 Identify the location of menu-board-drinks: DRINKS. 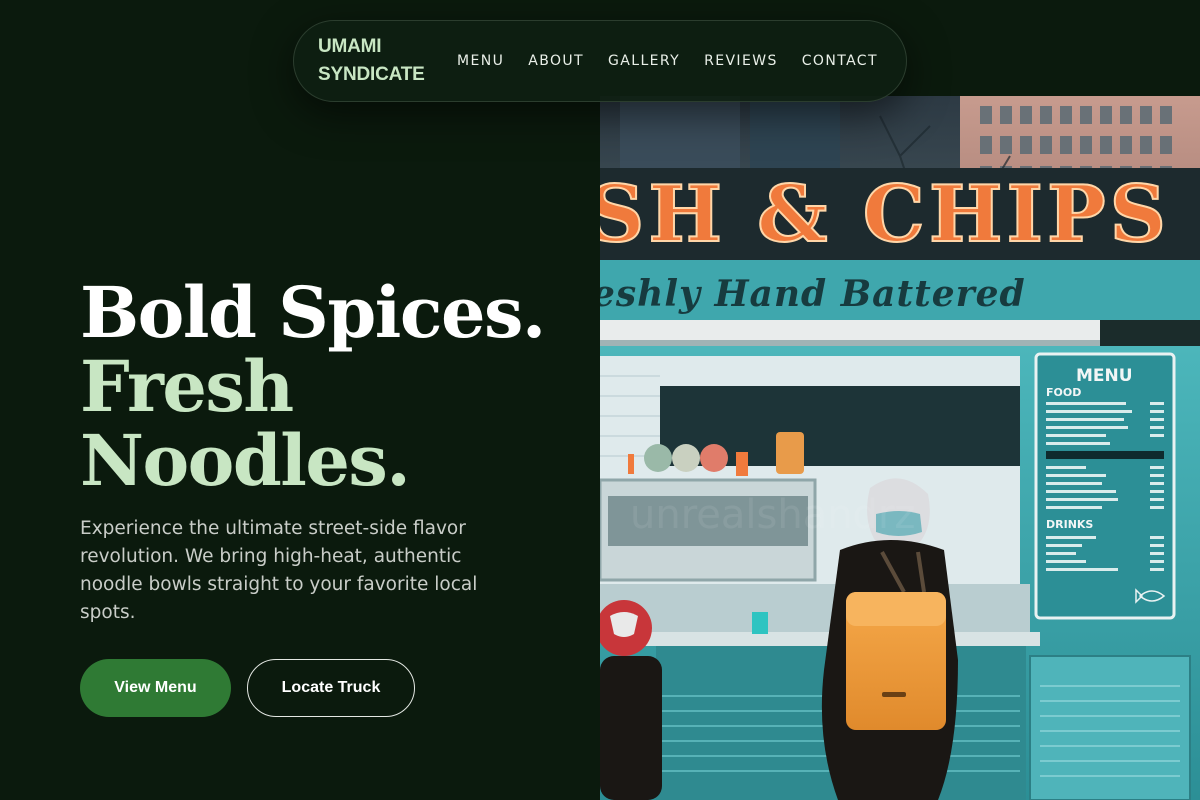
(1069, 524).